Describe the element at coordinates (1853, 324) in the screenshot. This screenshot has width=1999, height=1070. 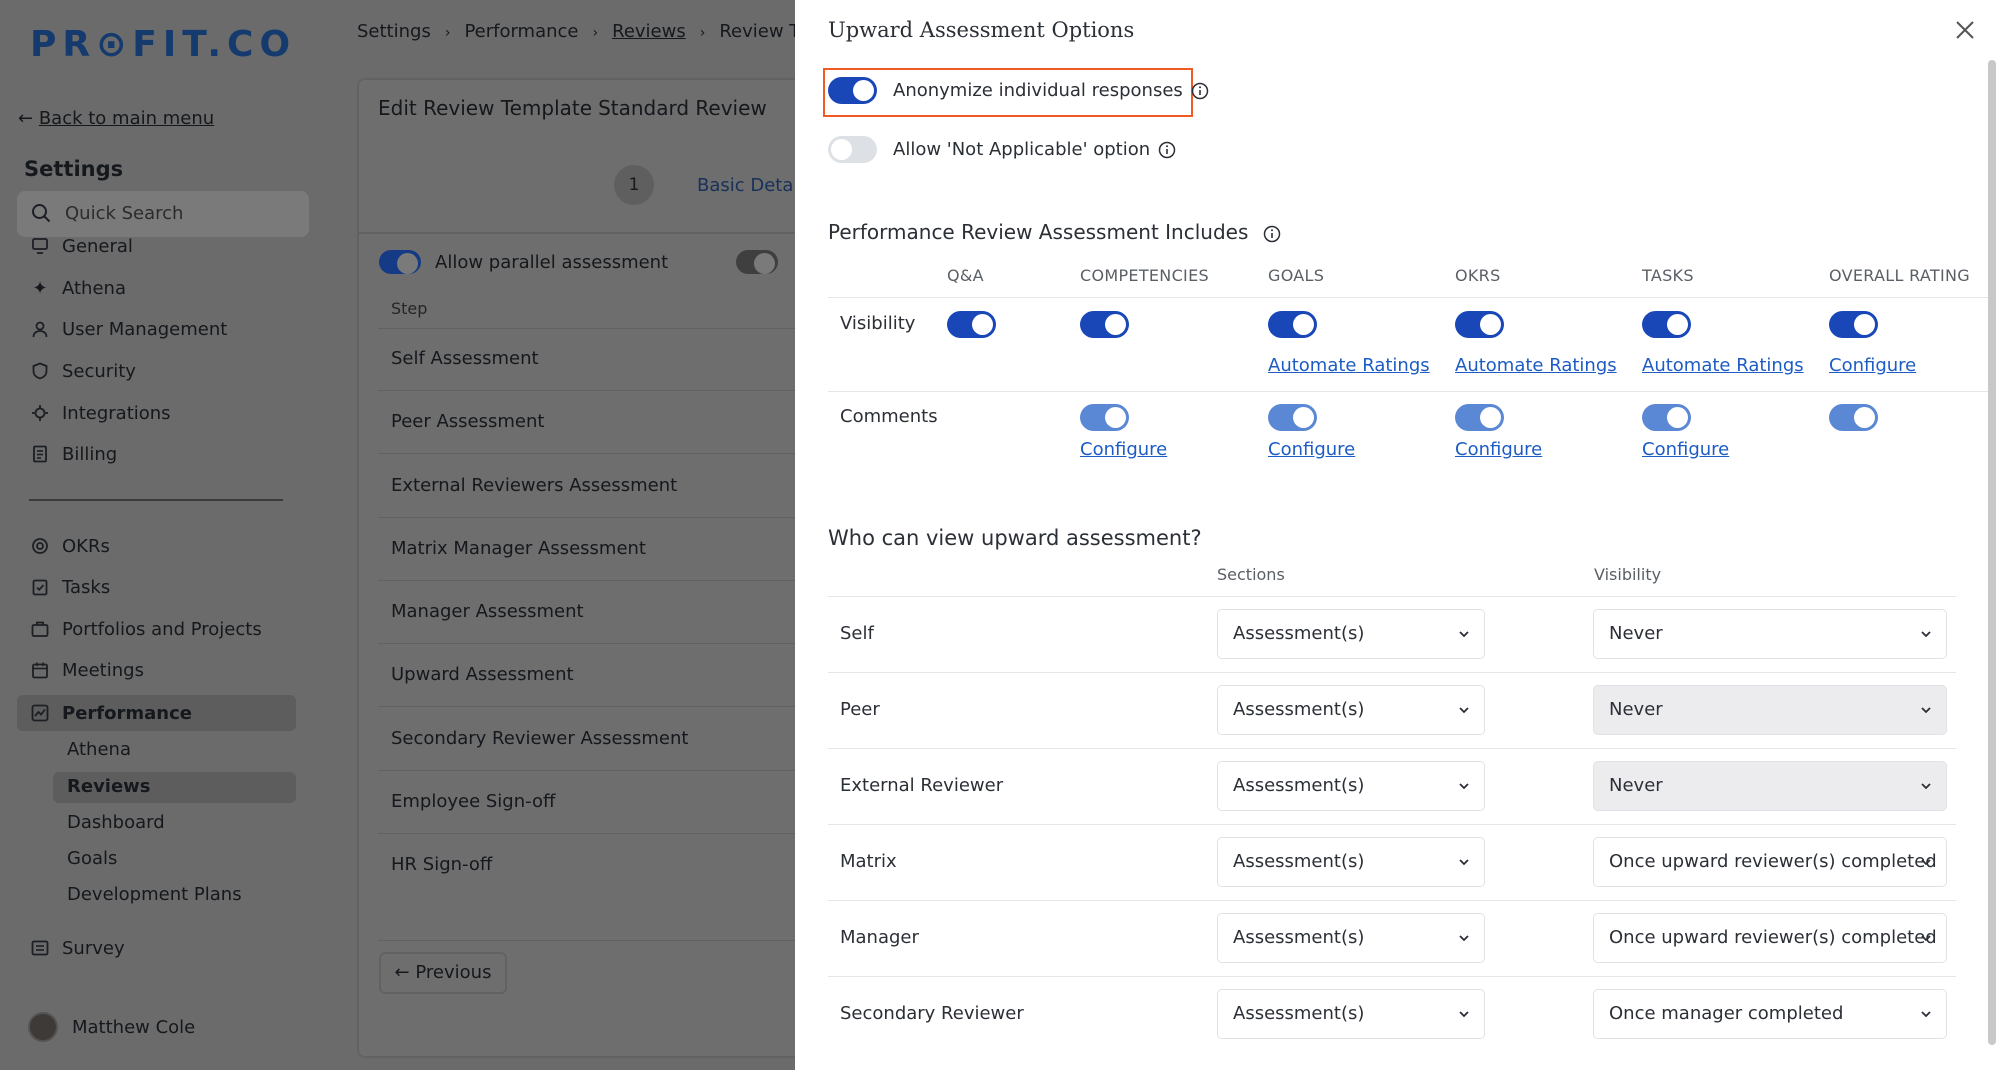
I see `visibility-toggle-overall-rating` at that location.